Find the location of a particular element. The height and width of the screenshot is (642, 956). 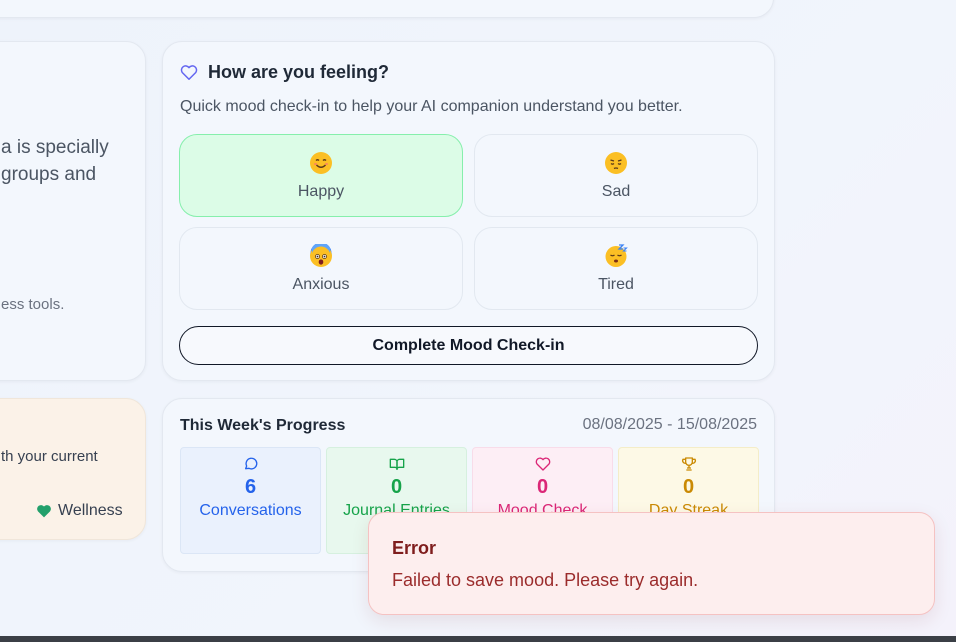

toast-title: Error is located at coordinates (414, 548).